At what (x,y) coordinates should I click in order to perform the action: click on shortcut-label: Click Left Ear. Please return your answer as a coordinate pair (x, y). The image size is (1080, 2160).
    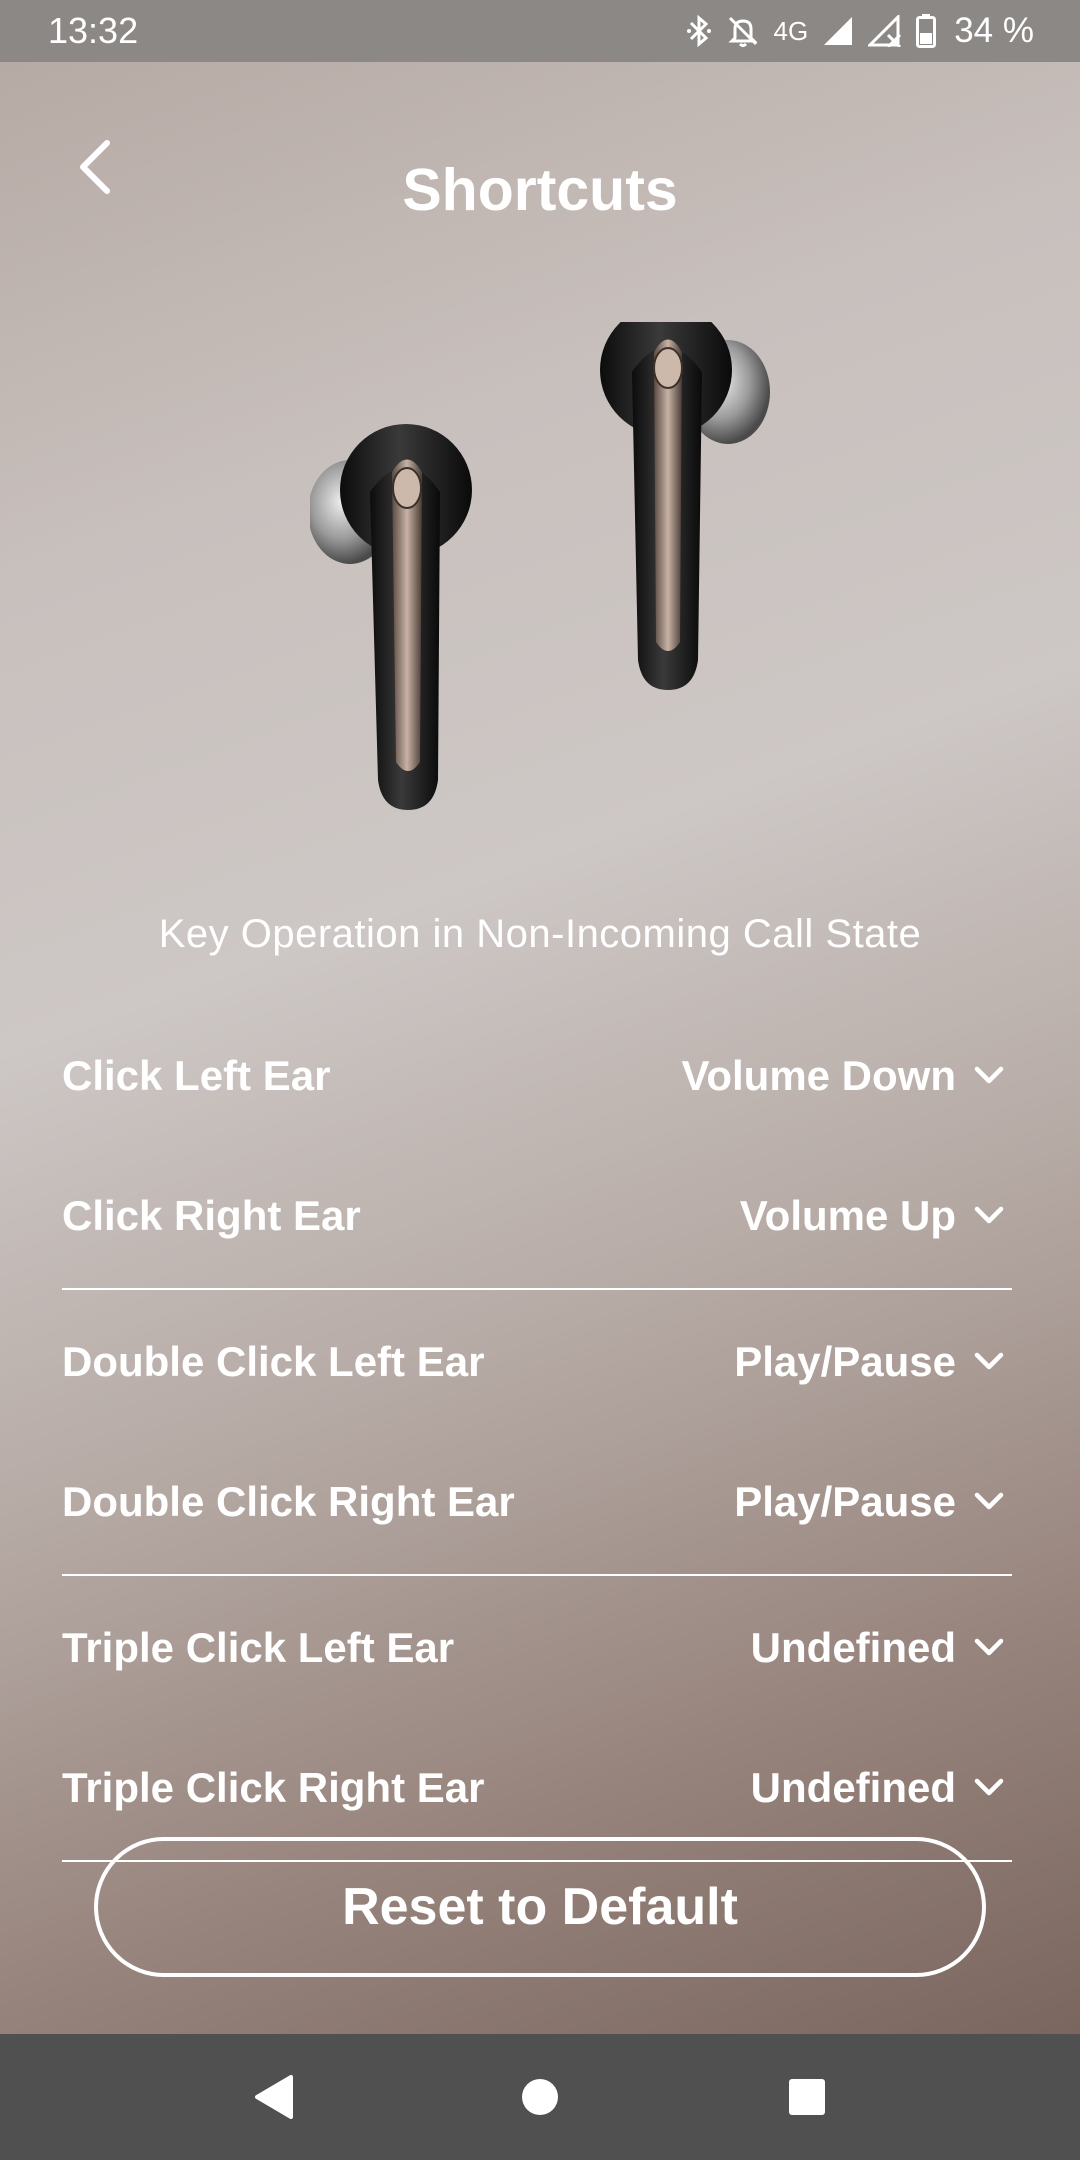
    Looking at the image, I should click on (196, 1075).